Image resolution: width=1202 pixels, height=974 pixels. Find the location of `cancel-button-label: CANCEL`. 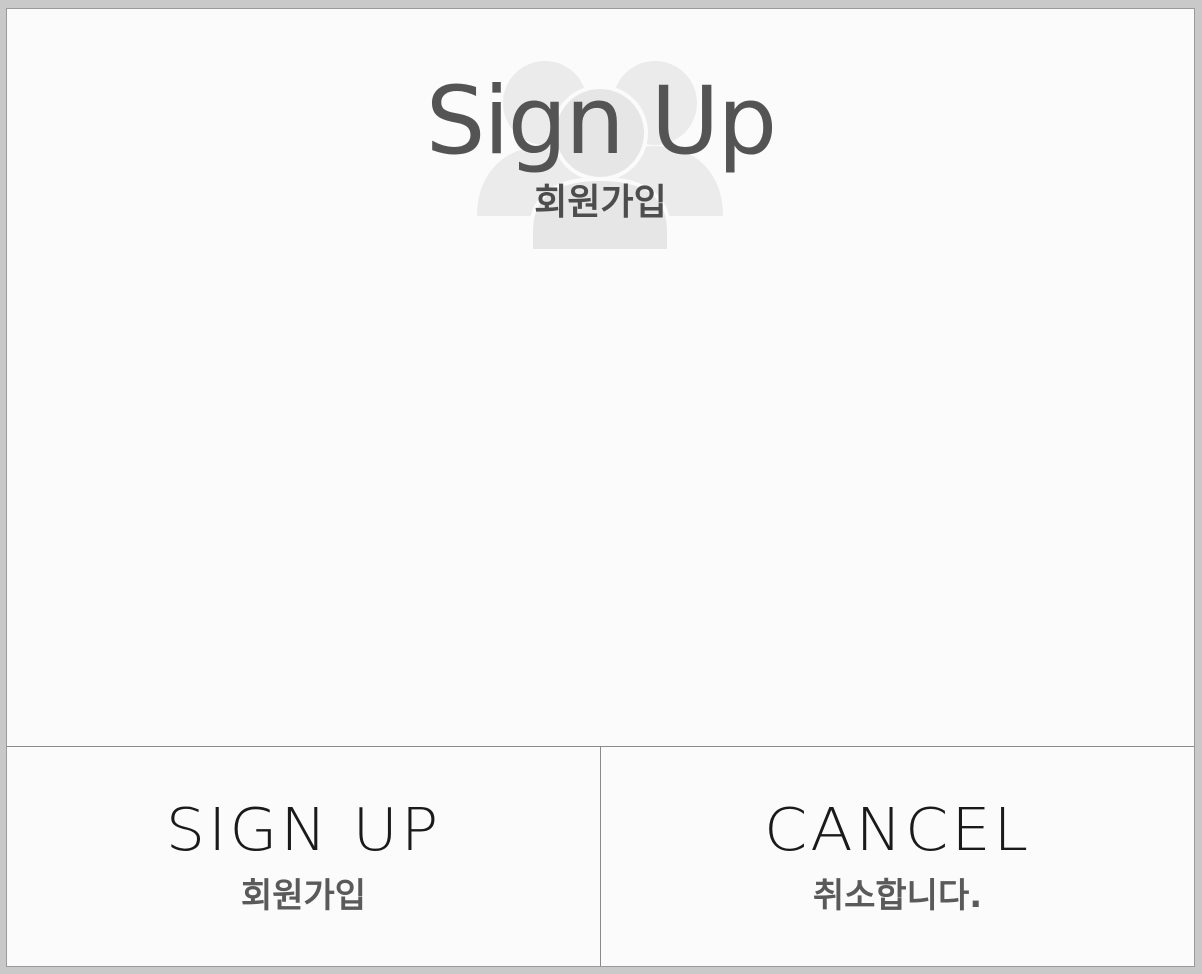

cancel-button-label: CANCEL is located at coordinates (897, 829).